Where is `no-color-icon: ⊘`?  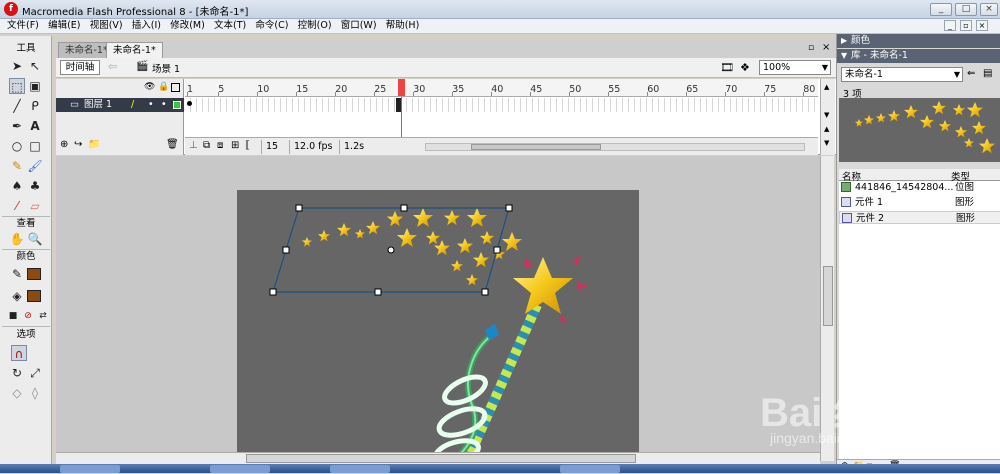 no-color-icon: ⊘ is located at coordinates (28, 316).